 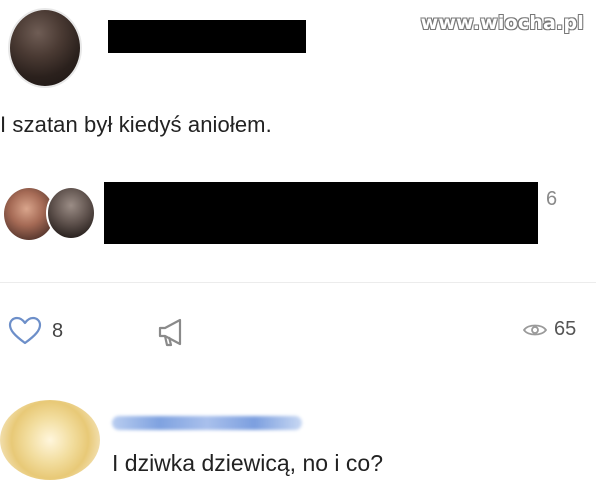 What do you see at coordinates (565, 329) in the screenshot?
I see `views-count: 65` at bounding box center [565, 329].